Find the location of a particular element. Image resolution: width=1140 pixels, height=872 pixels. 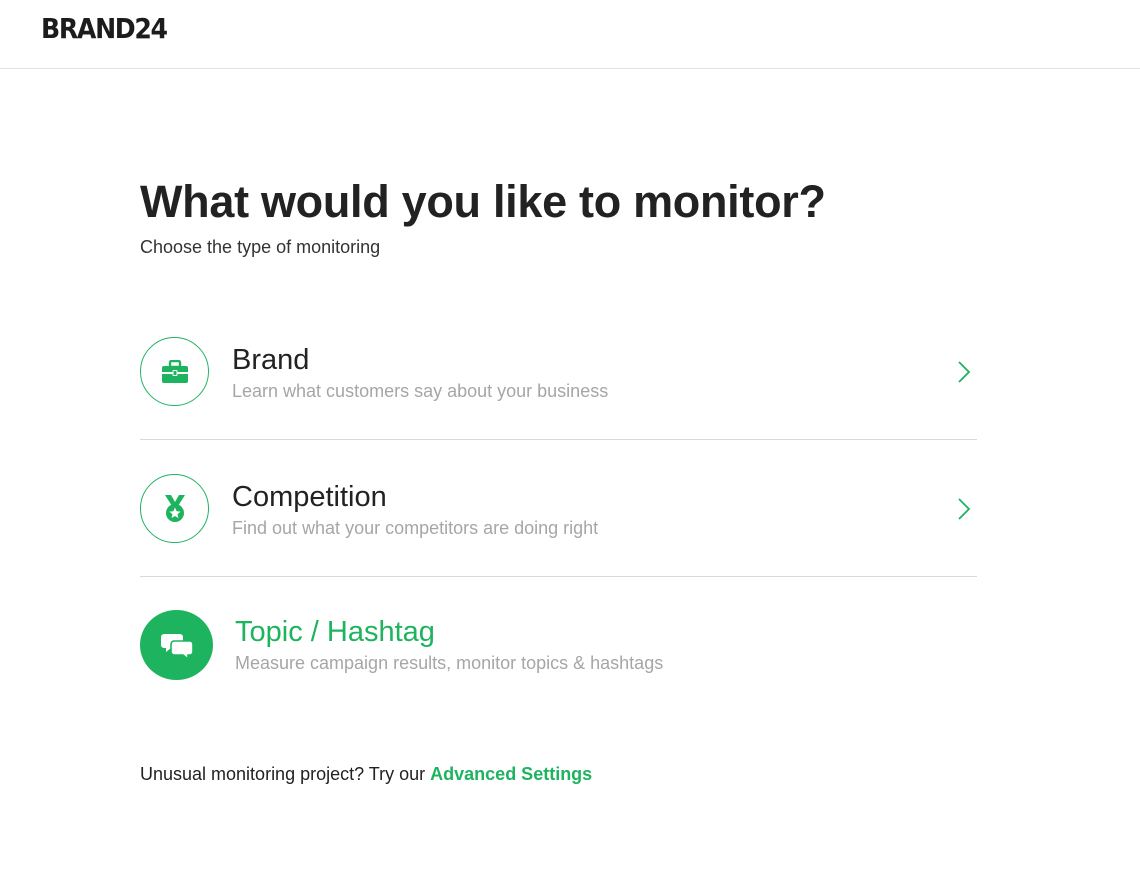

footer-prefix: Unusual monitoring project? Try our is located at coordinates (283, 774).